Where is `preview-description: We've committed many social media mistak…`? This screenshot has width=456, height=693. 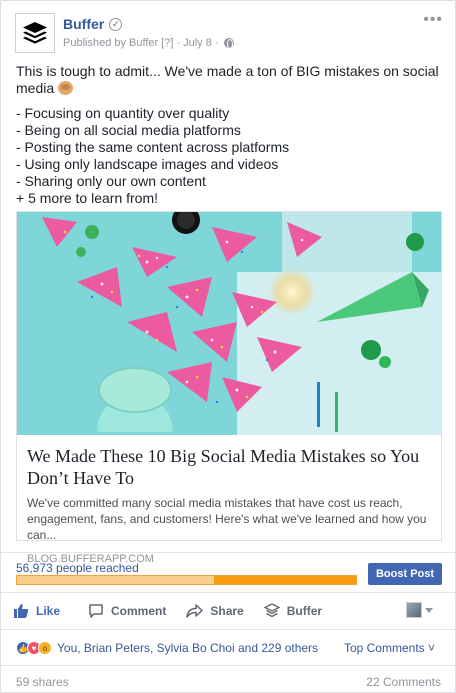 preview-description: We've committed many social media mistak… is located at coordinates (227, 519).